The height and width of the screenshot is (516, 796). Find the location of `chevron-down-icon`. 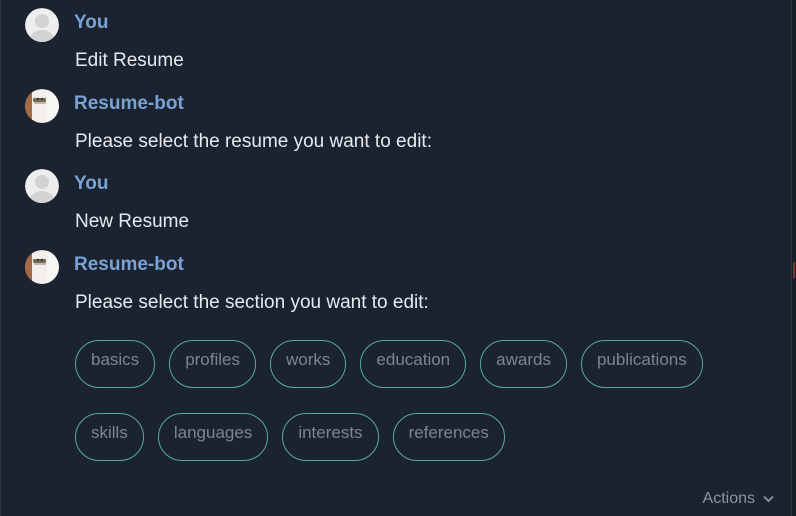

chevron-down-icon is located at coordinates (768, 499).